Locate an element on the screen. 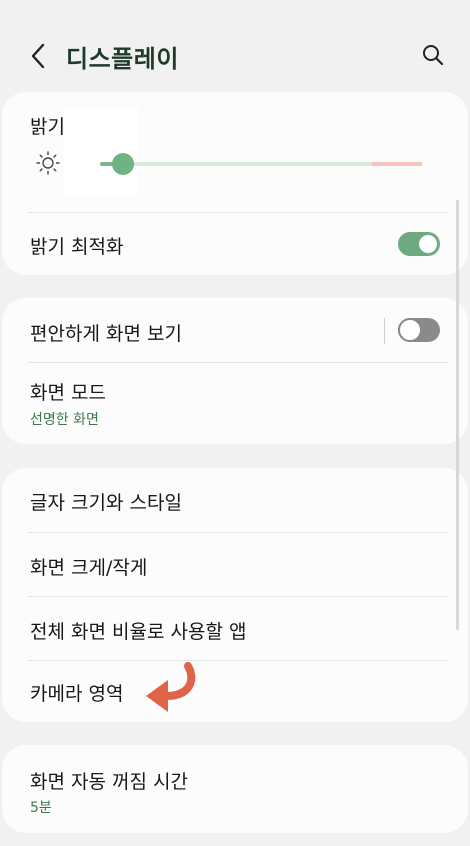 The width and height of the screenshot is (470, 846). full-screen-apps-row: 전체 화면 비율로 사용할 앱 is located at coordinates (235, 628).